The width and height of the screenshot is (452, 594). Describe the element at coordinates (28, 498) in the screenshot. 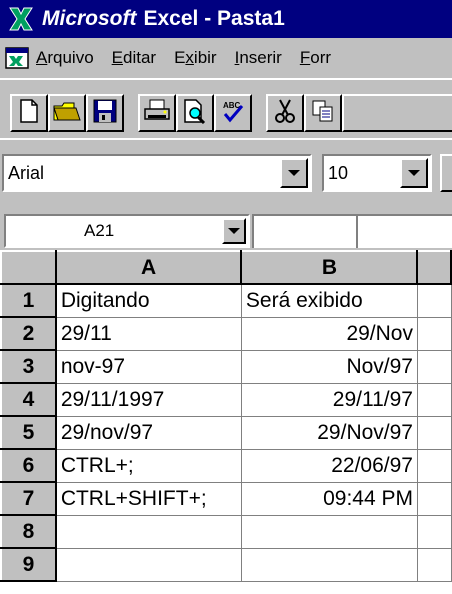

I see `row-header: 7` at that location.